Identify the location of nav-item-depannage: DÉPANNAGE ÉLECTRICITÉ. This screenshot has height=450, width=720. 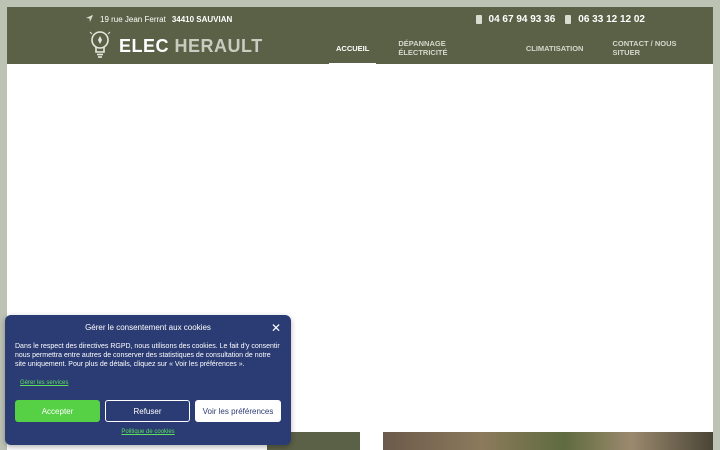
(447, 48).